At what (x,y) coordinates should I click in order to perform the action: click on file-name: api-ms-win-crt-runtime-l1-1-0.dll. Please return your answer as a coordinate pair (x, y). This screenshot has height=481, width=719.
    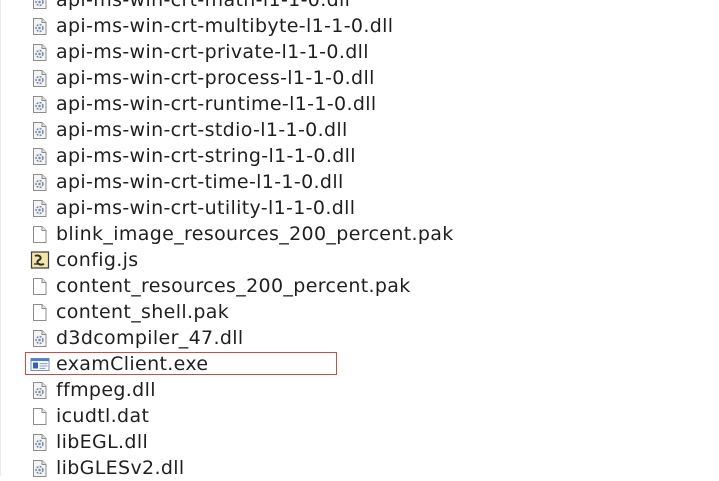
    Looking at the image, I should click on (216, 104).